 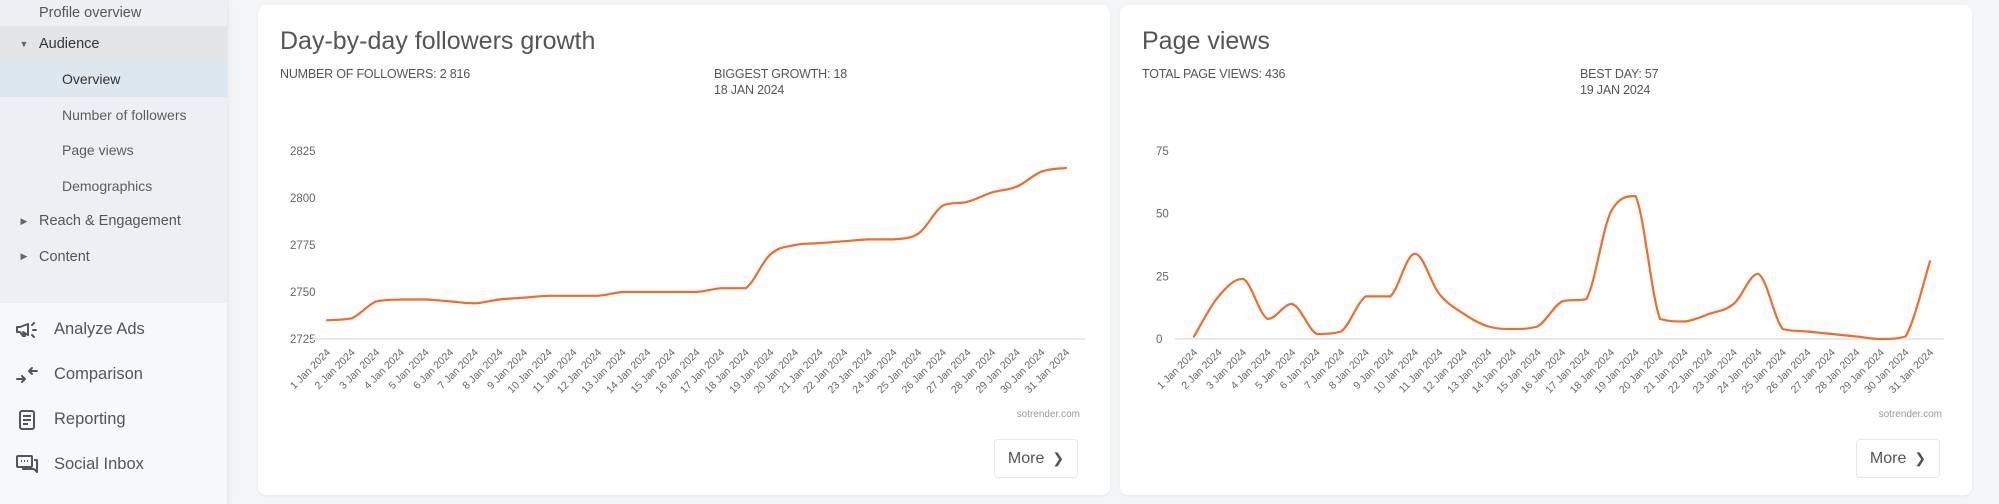 I want to click on sidebar-item-profile-overview: Profile overview, so click(x=113, y=13).